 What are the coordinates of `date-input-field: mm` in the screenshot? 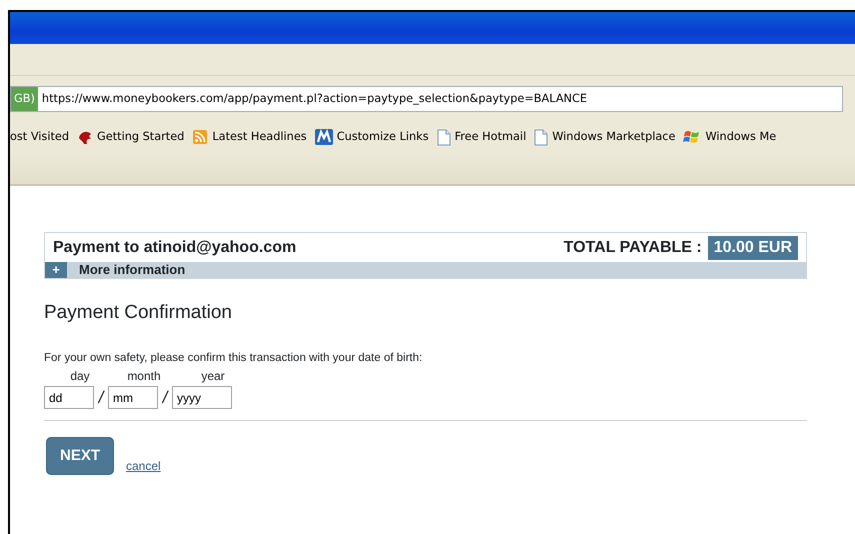 It's located at (133, 397).